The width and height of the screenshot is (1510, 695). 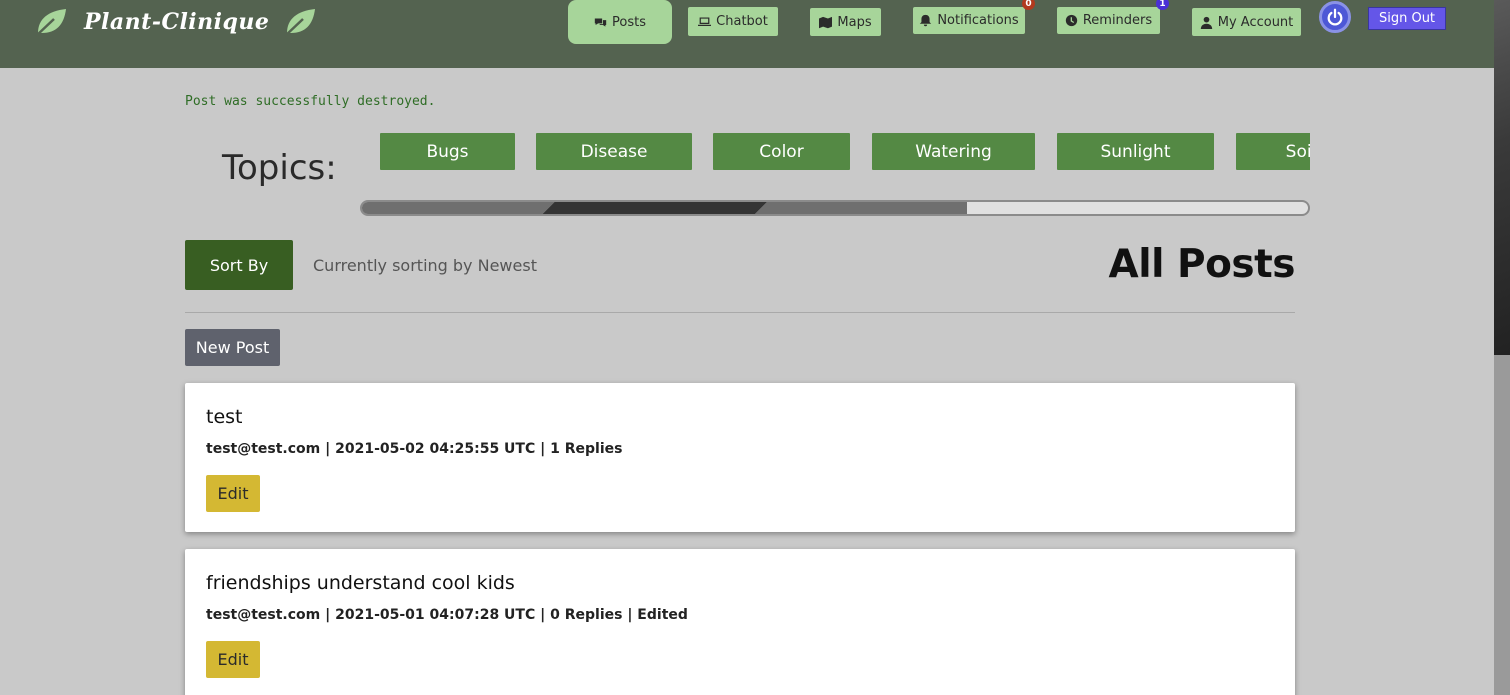 I want to click on post-title: test, so click(x=224, y=417).